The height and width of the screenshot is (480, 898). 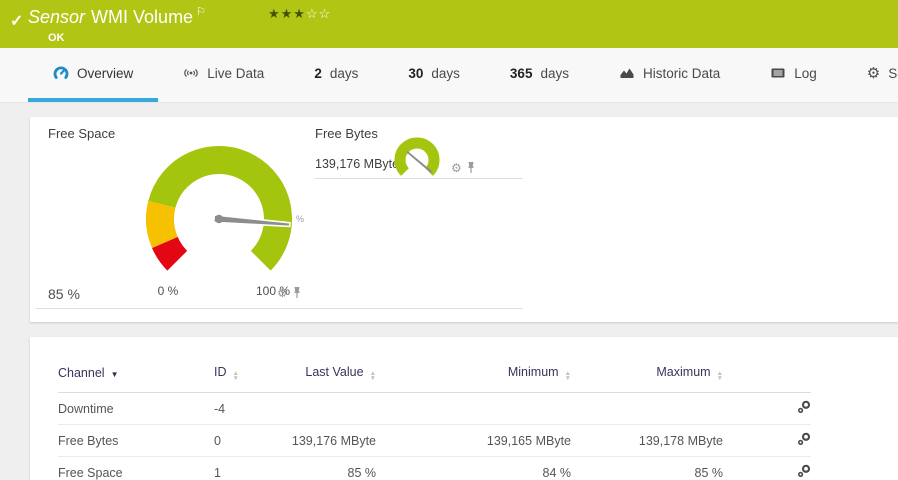 I want to click on tab-number: 2, so click(x=318, y=73).